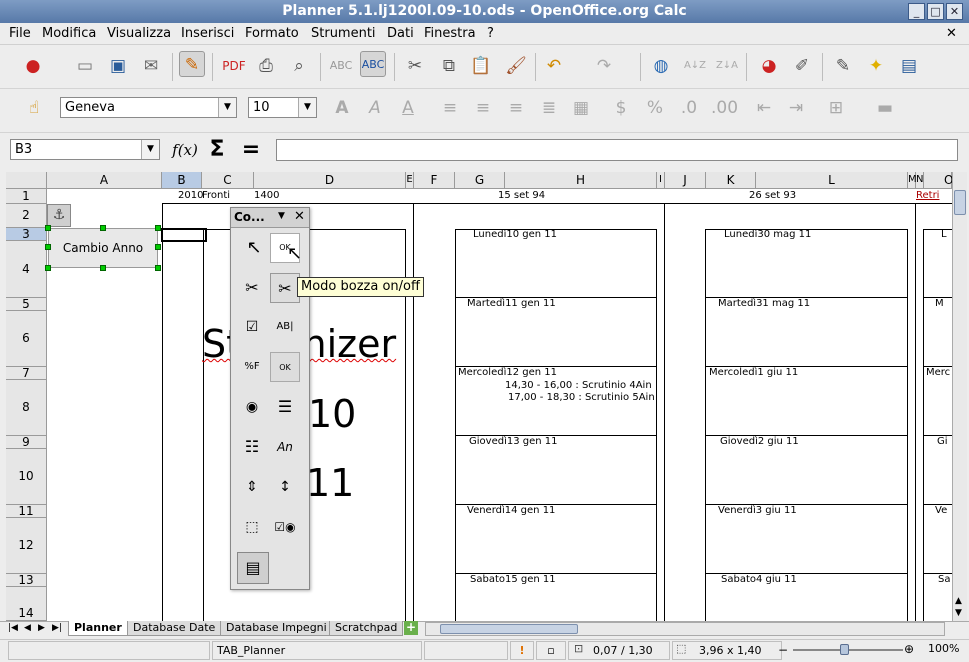 This screenshot has width=969, height=662. I want to click on row-header: 6, so click(26, 339).